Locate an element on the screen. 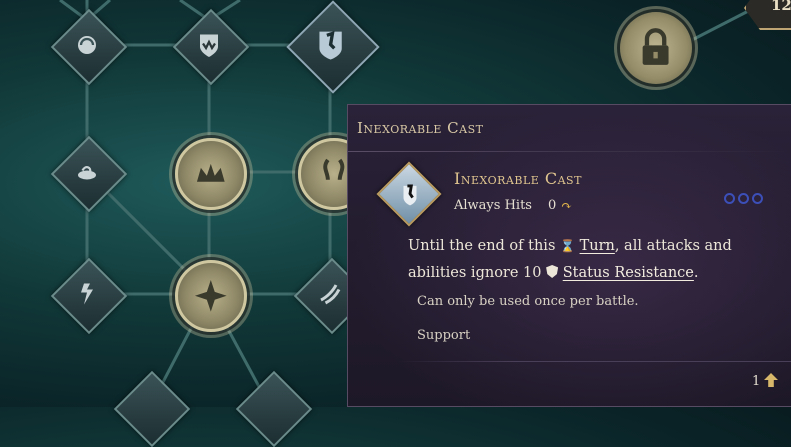 The height and width of the screenshot is (447, 791). skill-node-orb is located at coordinates (89, 47).